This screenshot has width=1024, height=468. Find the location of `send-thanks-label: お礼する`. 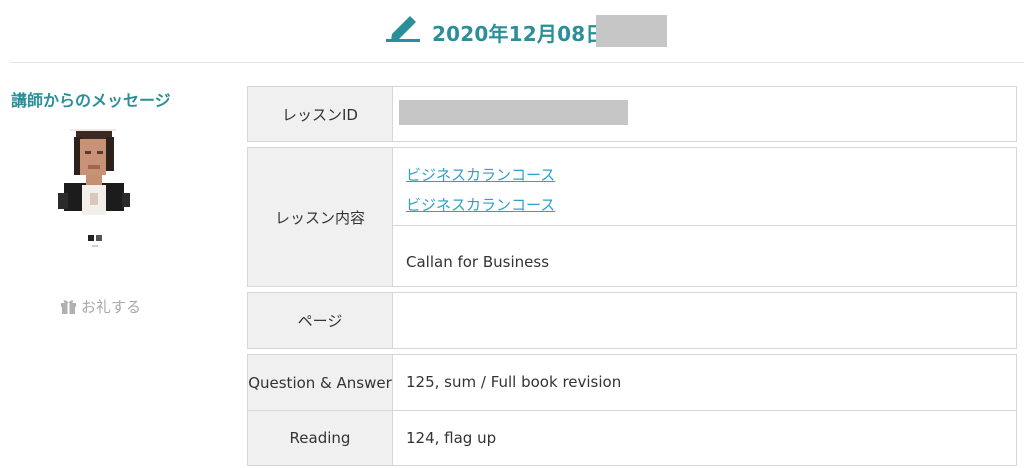

send-thanks-label: お礼する is located at coordinates (111, 307).